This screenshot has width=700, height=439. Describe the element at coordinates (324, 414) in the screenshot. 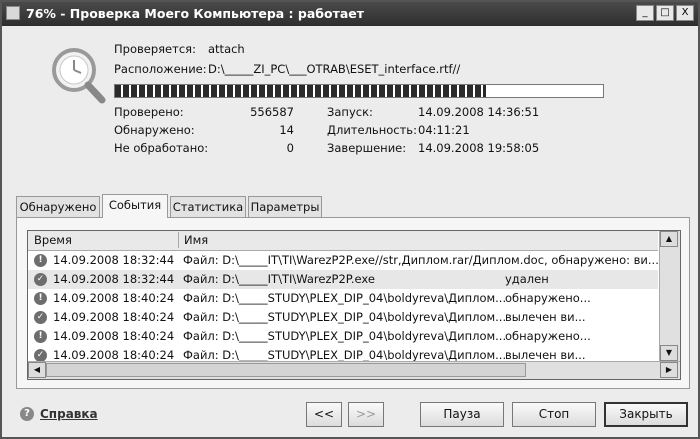

I see `back-button: <<` at that location.